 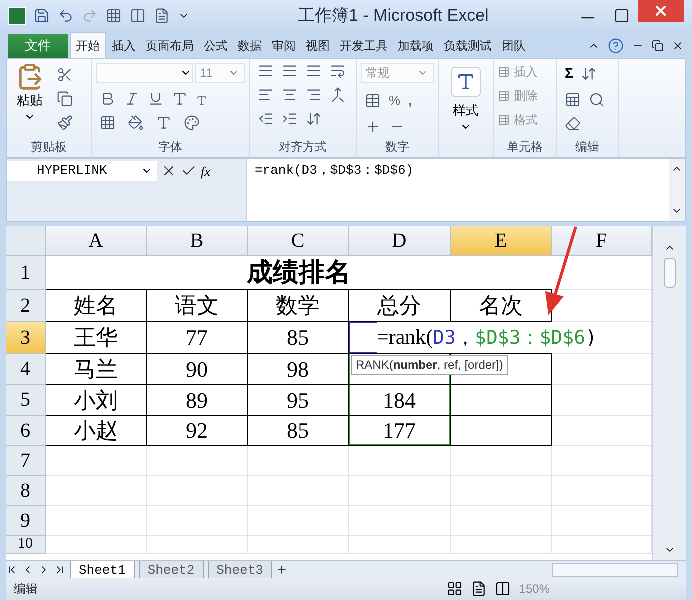 I want to click on font-name-field, so click(x=145, y=73).